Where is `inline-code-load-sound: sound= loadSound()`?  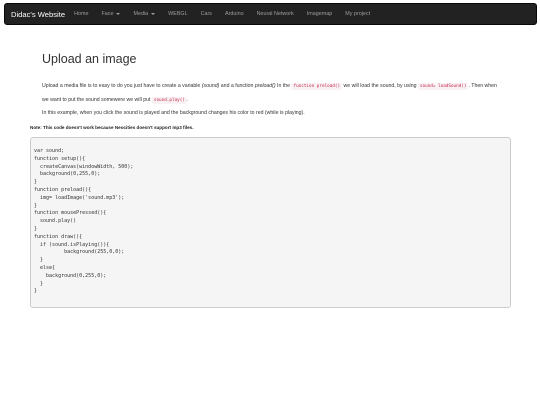
inline-code-load-sound: sound= loadSound() is located at coordinates (443, 86).